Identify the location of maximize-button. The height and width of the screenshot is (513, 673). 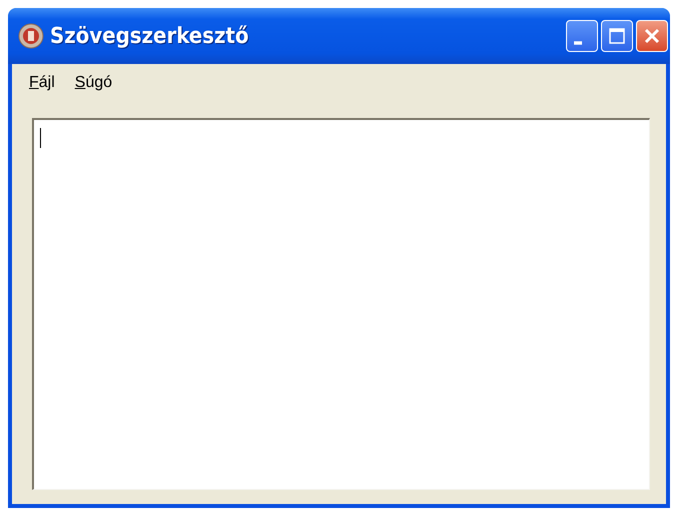
(617, 36).